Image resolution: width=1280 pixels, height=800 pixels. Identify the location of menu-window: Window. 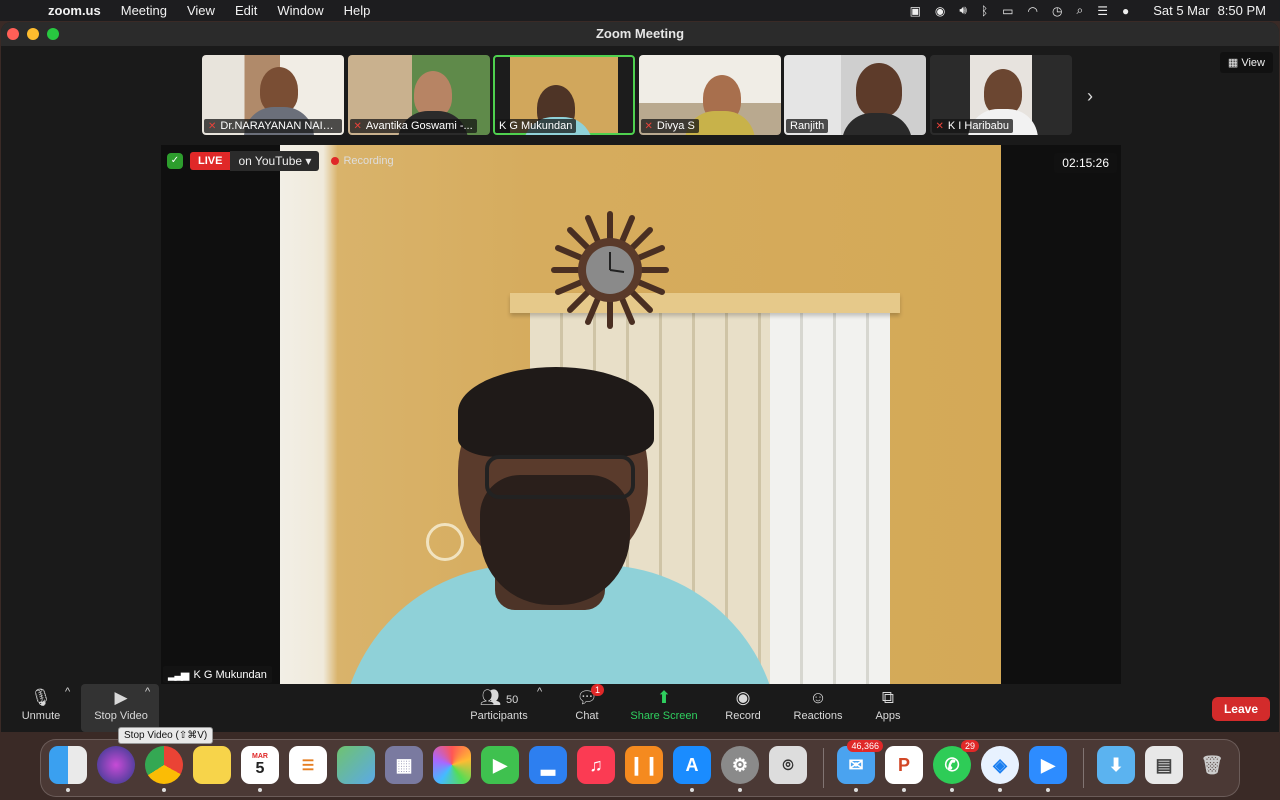
(300, 10).